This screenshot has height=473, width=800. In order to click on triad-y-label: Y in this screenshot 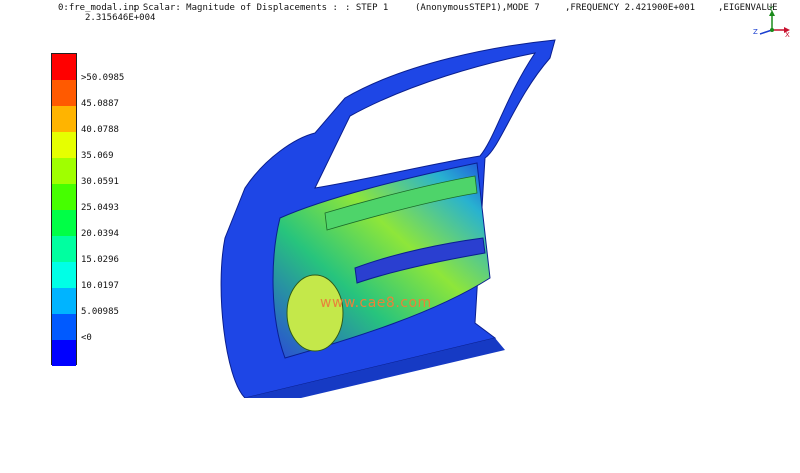, I will do `click(771, 9)`.